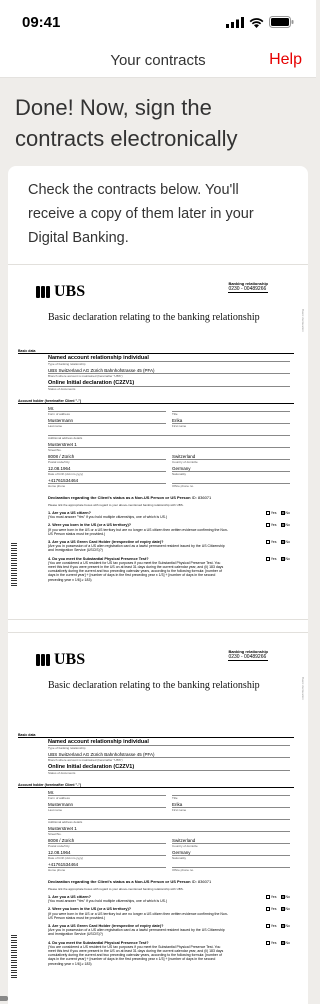 The height and width of the screenshot is (1004, 320). What do you see at coordinates (285, 60) in the screenshot?
I see `help-link: Help` at bounding box center [285, 60].